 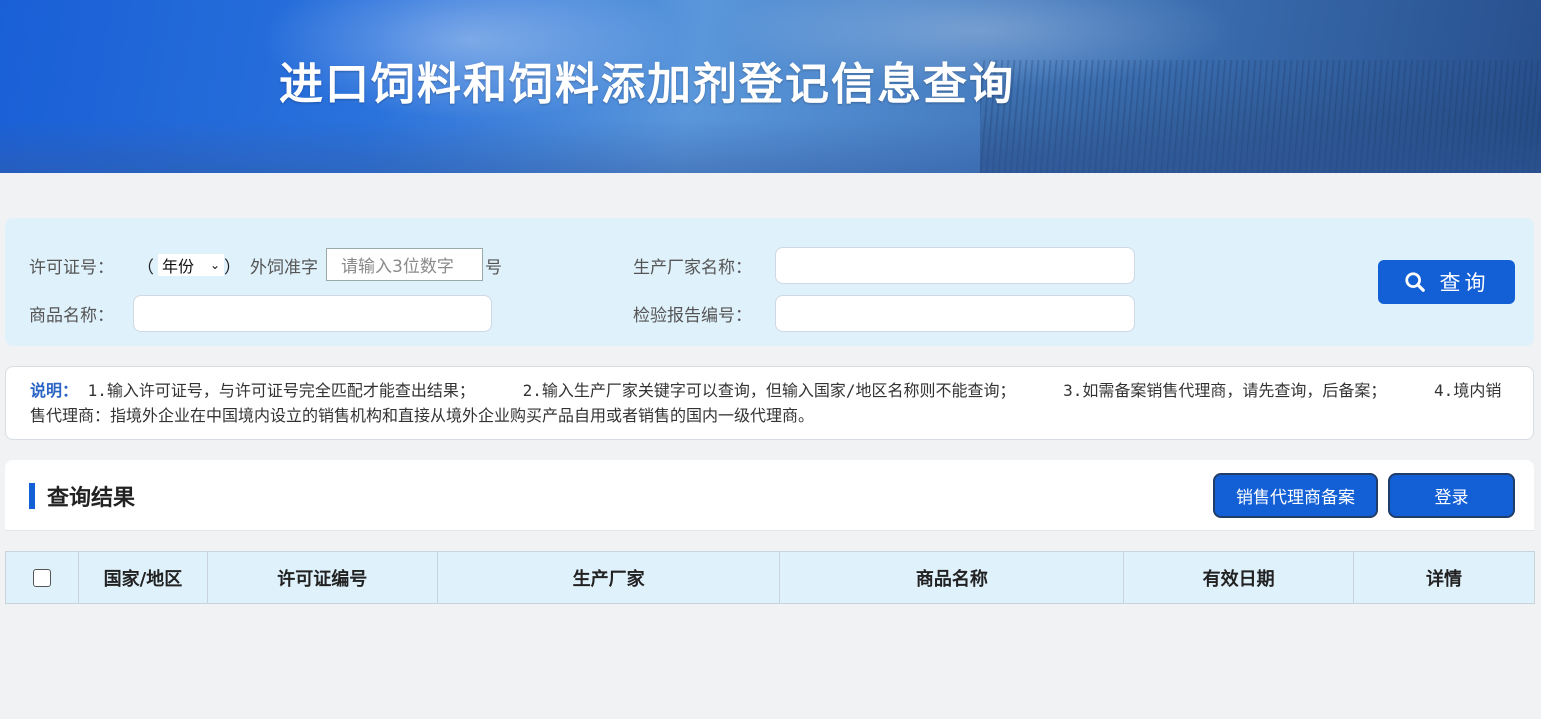 What do you see at coordinates (54, 390) in the screenshot?
I see `instructions-tag: 说明：` at bounding box center [54, 390].